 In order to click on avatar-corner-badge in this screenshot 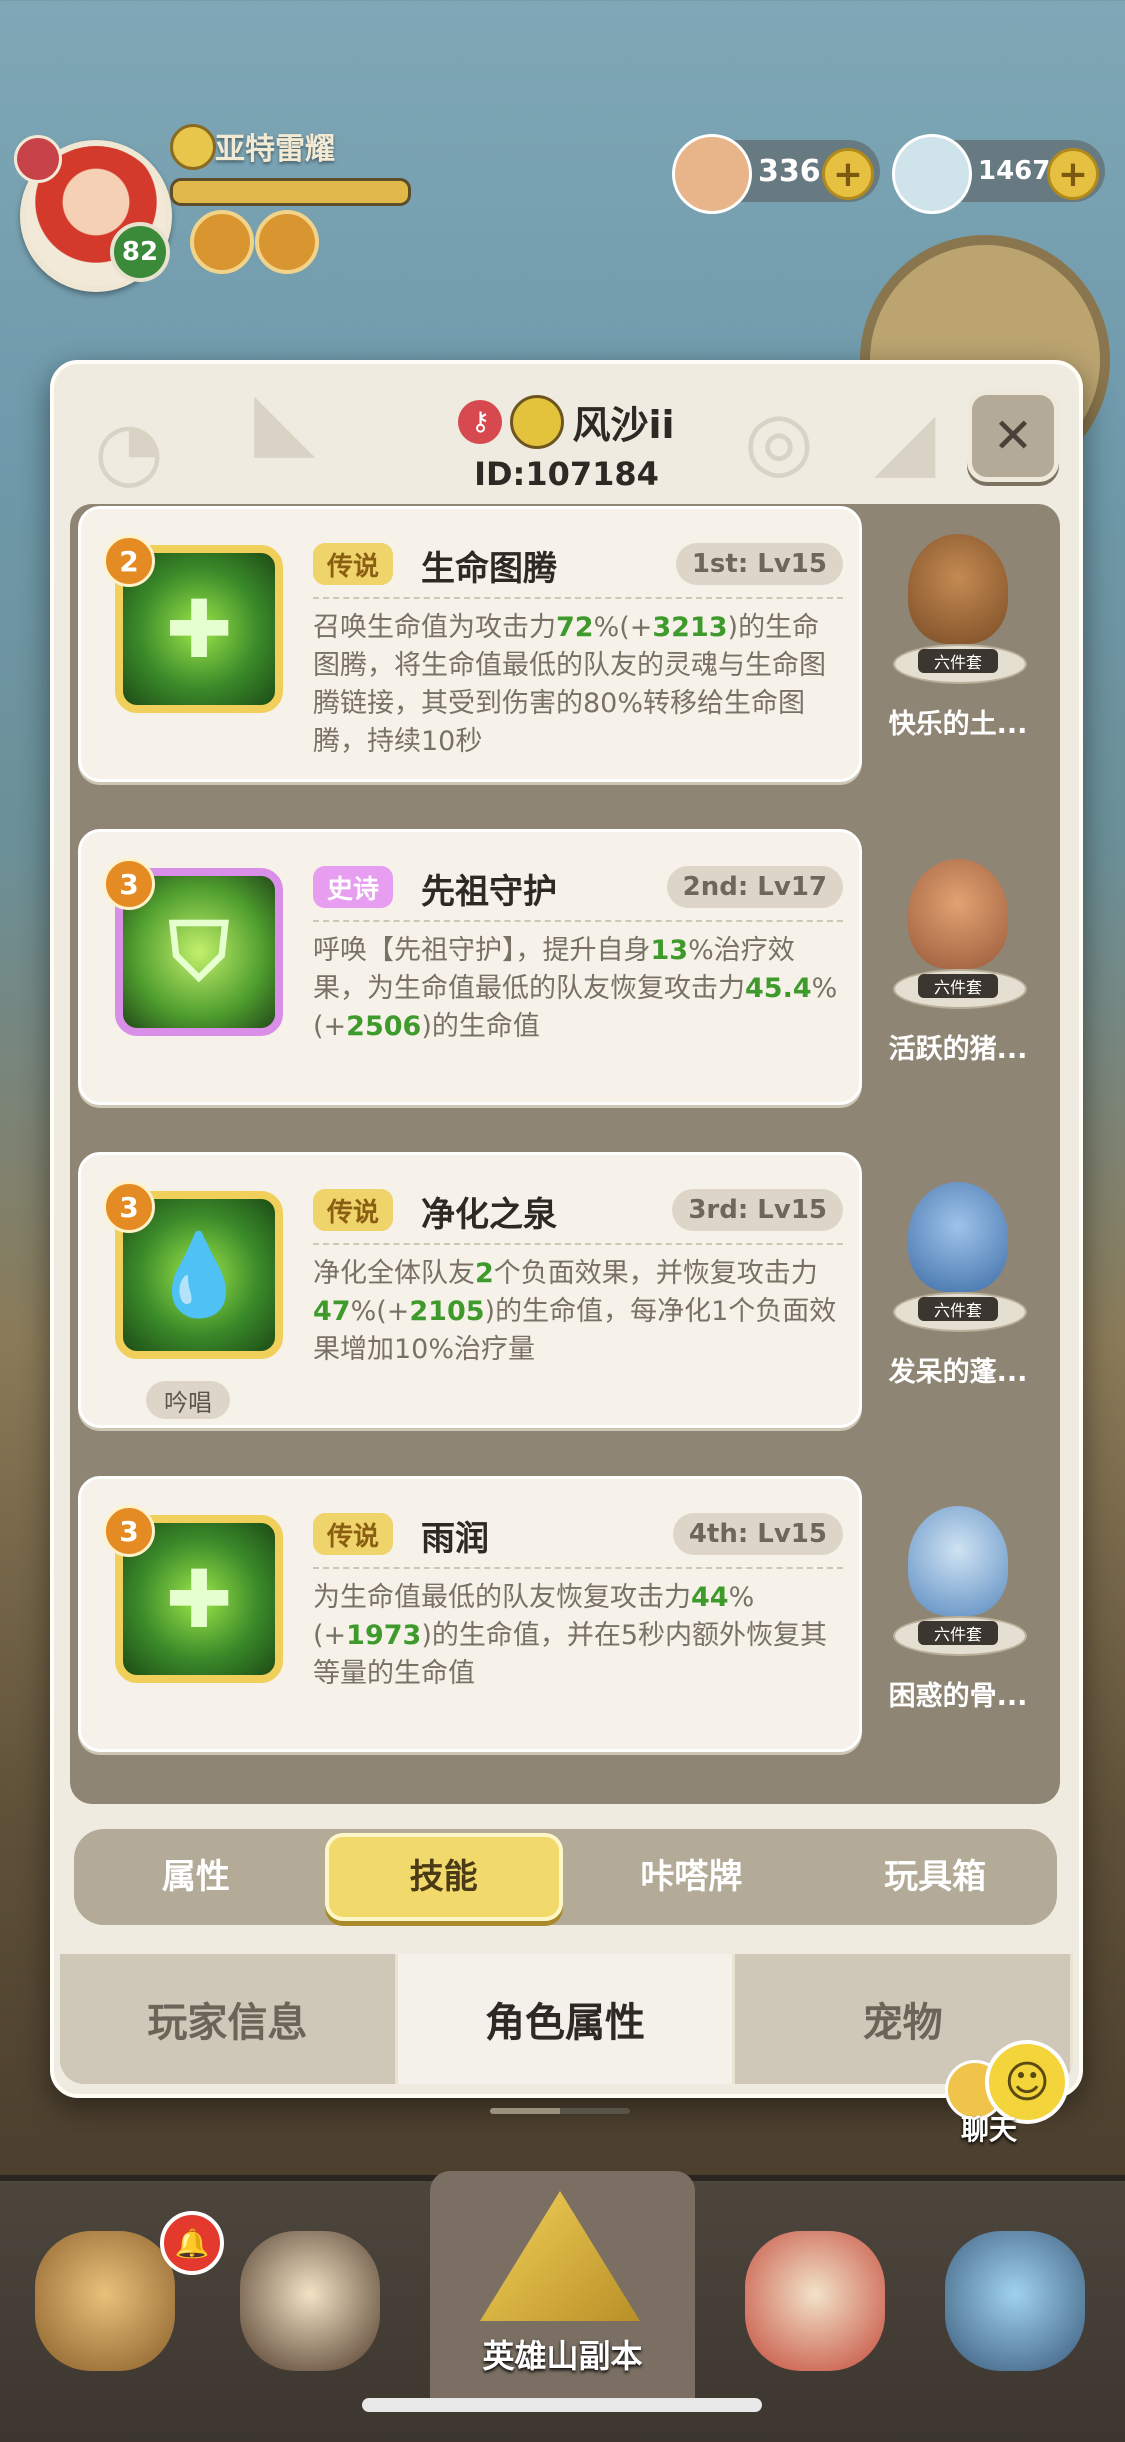, I will do `click(38, 159)`.